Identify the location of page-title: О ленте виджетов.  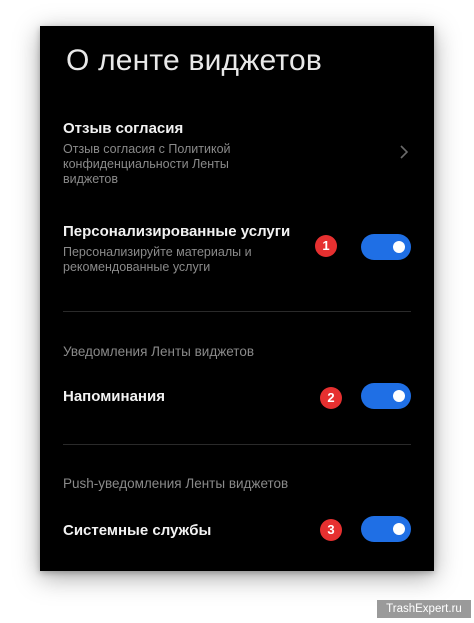
(194, 60).